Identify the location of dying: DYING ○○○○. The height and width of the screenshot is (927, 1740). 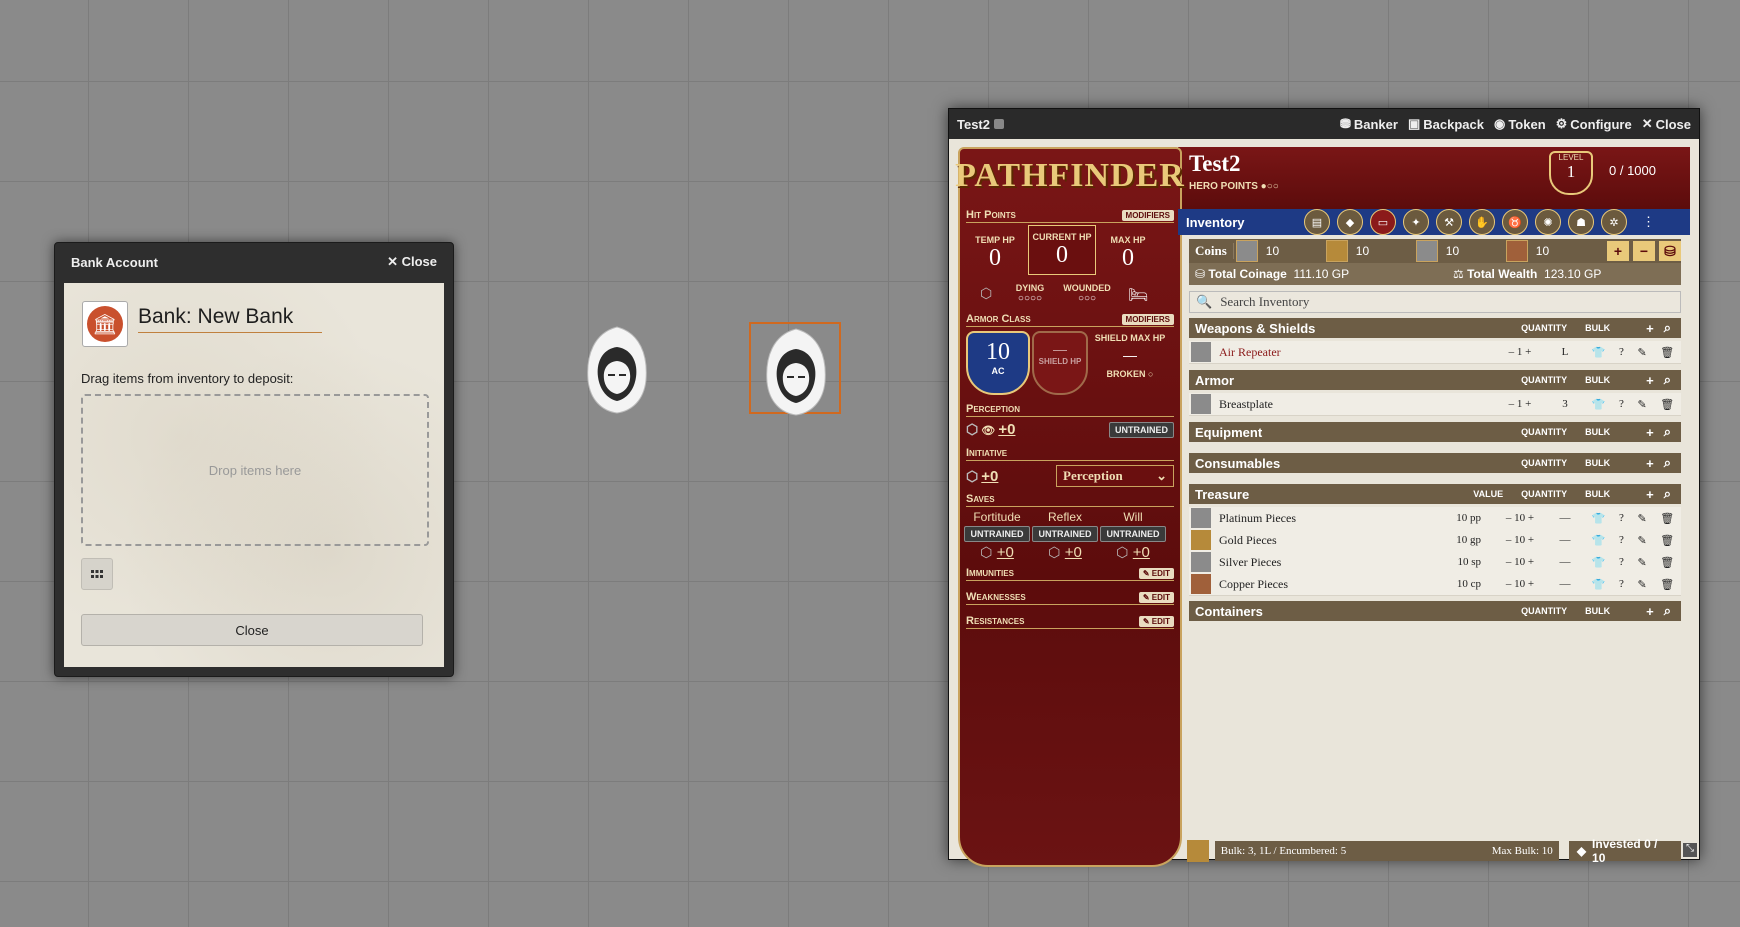
(1030, 293).